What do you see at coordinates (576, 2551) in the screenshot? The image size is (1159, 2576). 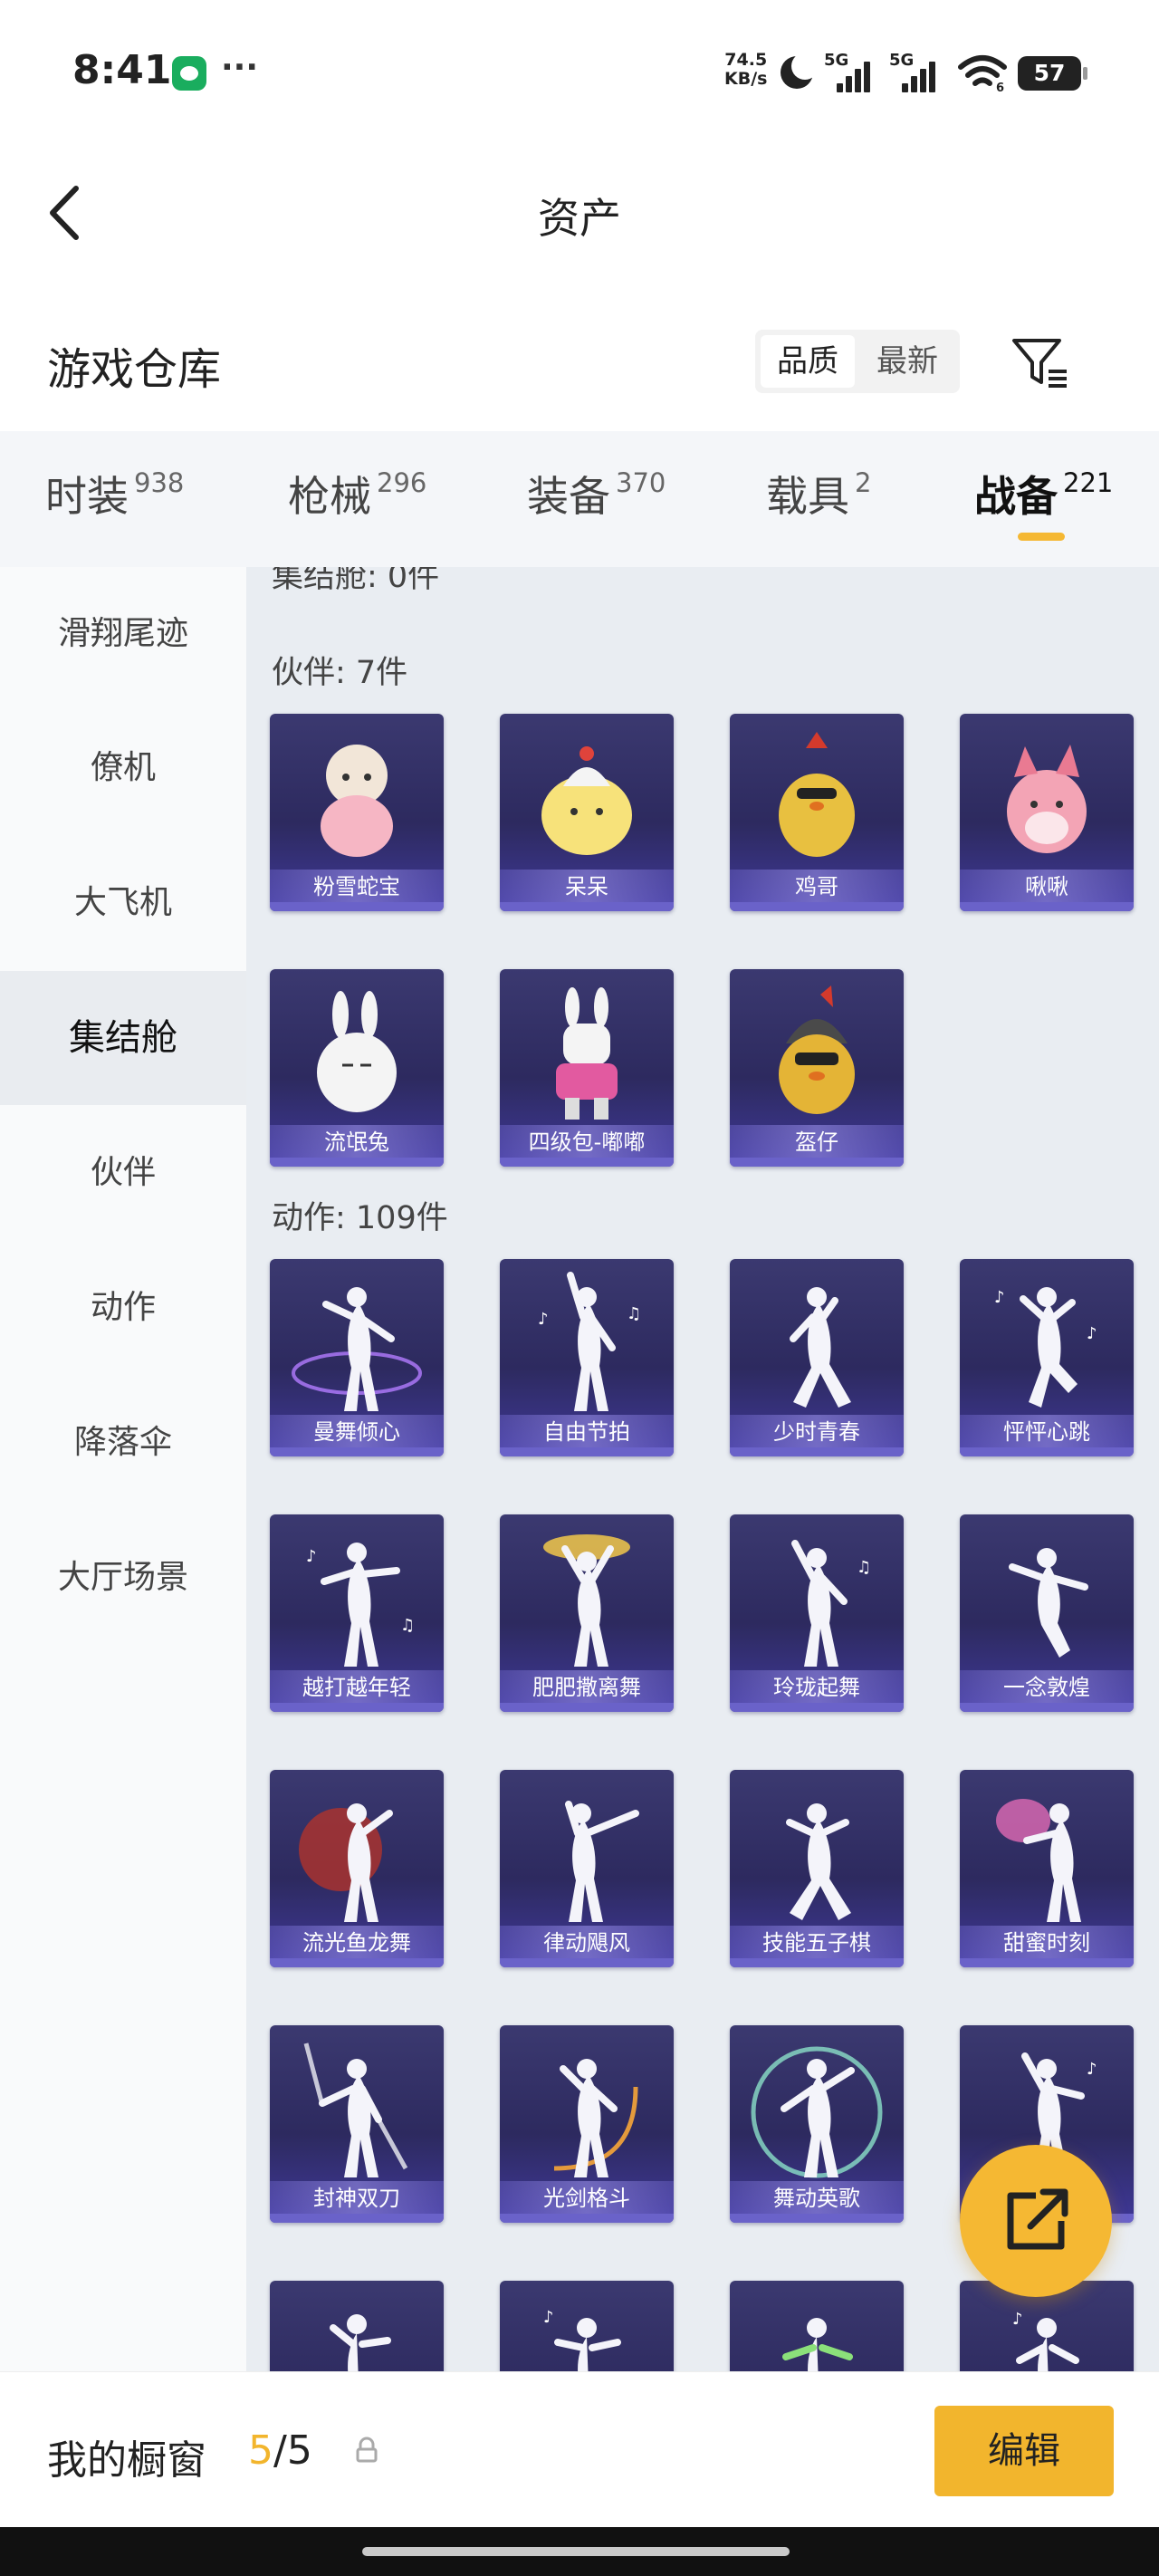 I see `home-indicator` at bounding box center [576, 2551].